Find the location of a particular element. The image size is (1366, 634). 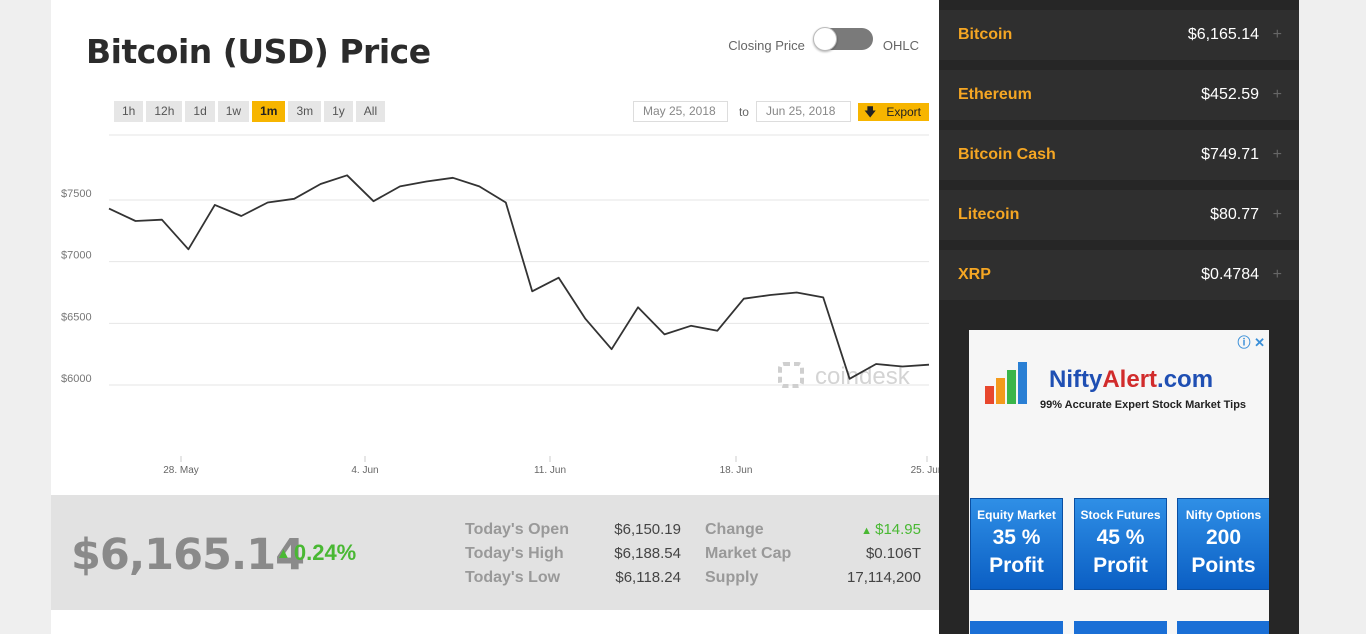

ohlc-label: OHLC is located at coordinates (900, 45).